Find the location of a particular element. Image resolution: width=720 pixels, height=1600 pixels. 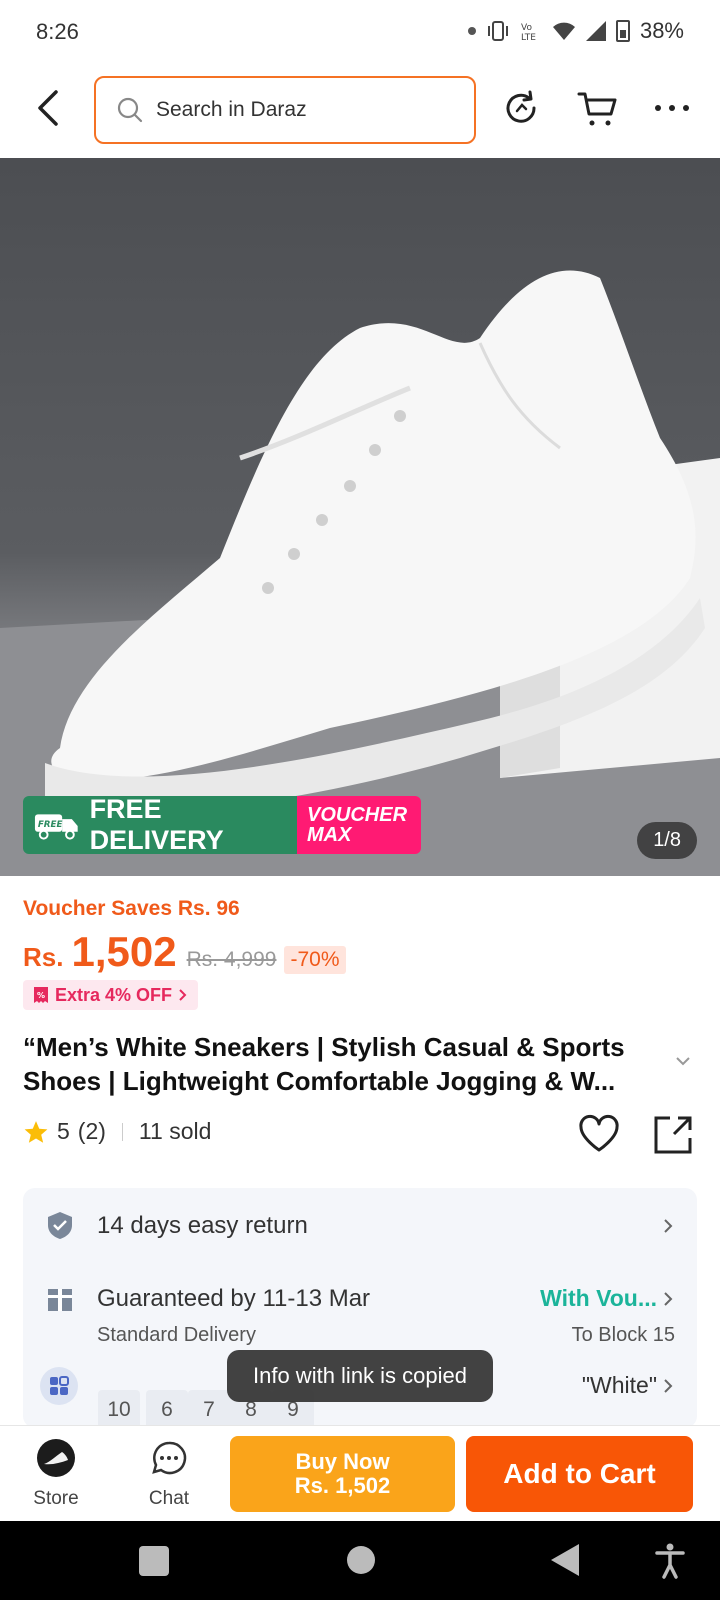

bottom-action-bar: Store Chat Buy Now Rs. 1,502 Add to Cart is located at coordinates (360, 1473).